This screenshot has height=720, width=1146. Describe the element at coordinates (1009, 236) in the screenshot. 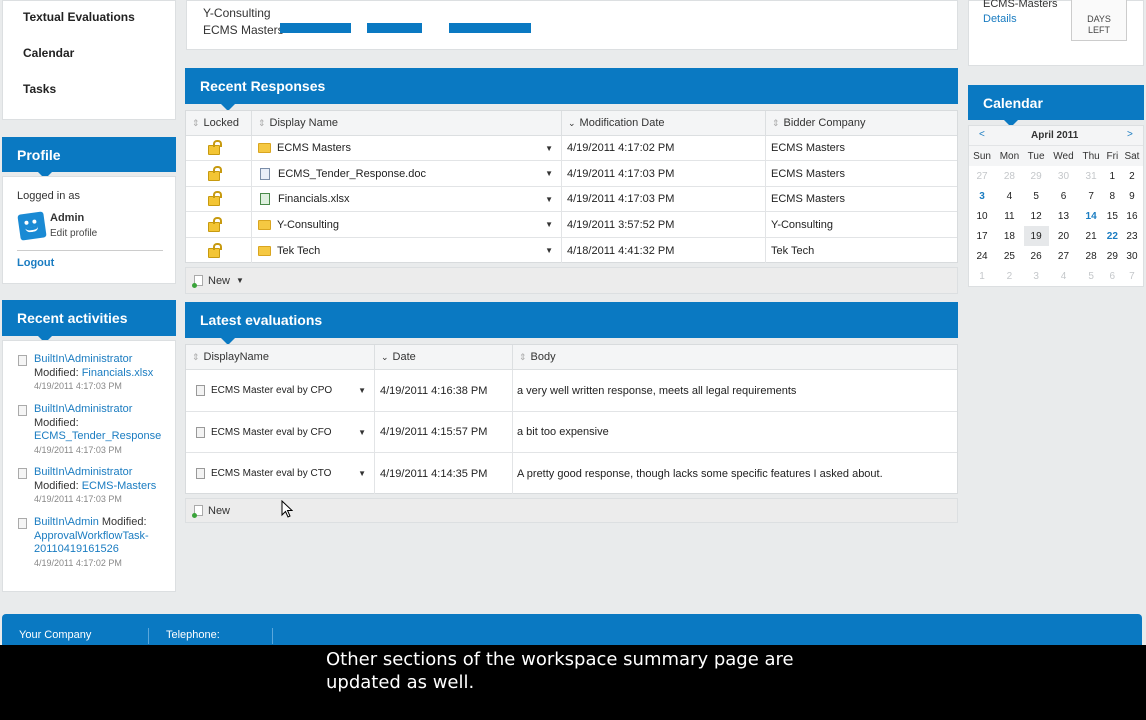

I see `calendar-day: 18` at that location.